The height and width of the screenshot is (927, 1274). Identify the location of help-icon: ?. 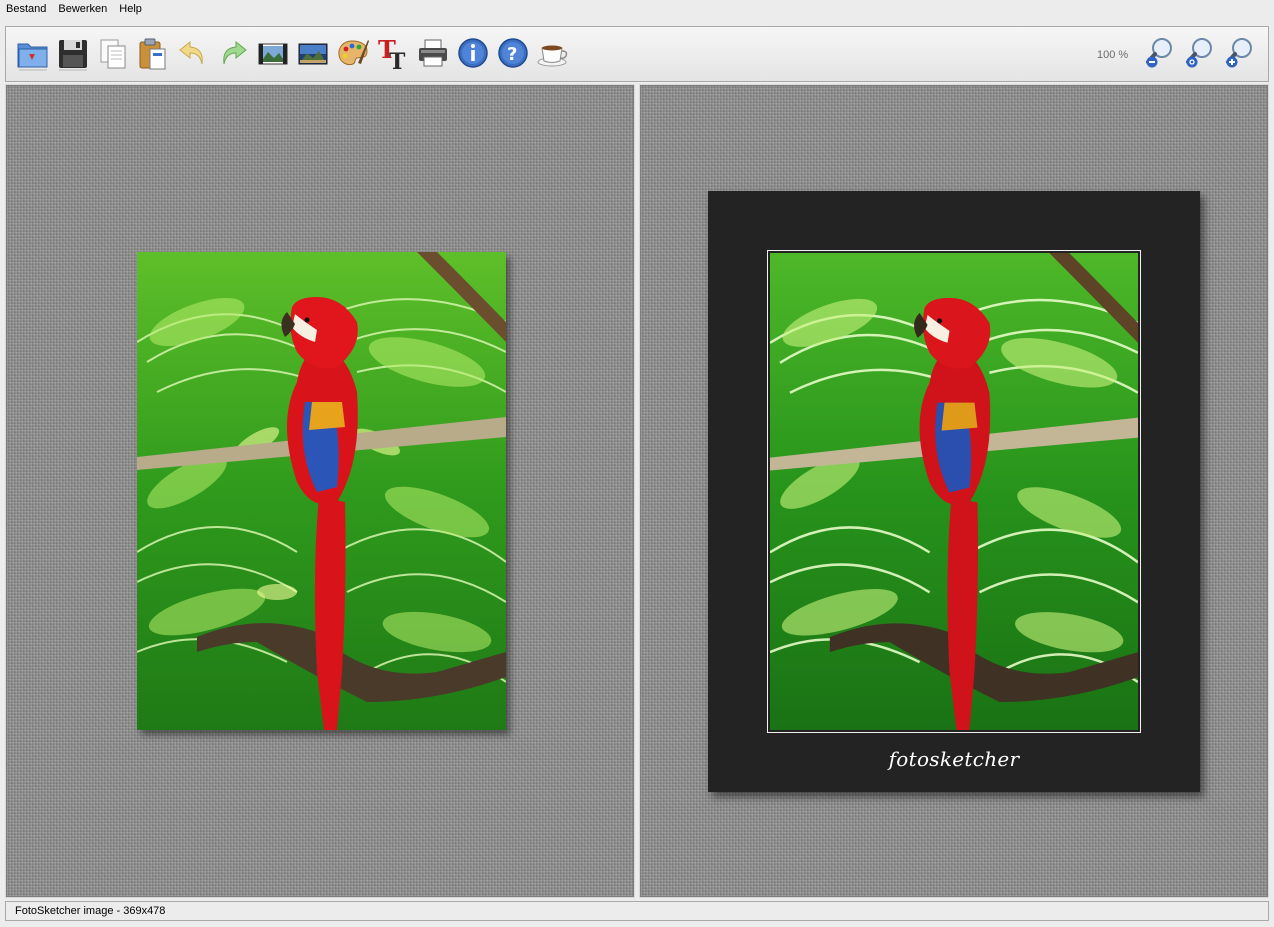
(513, 53).